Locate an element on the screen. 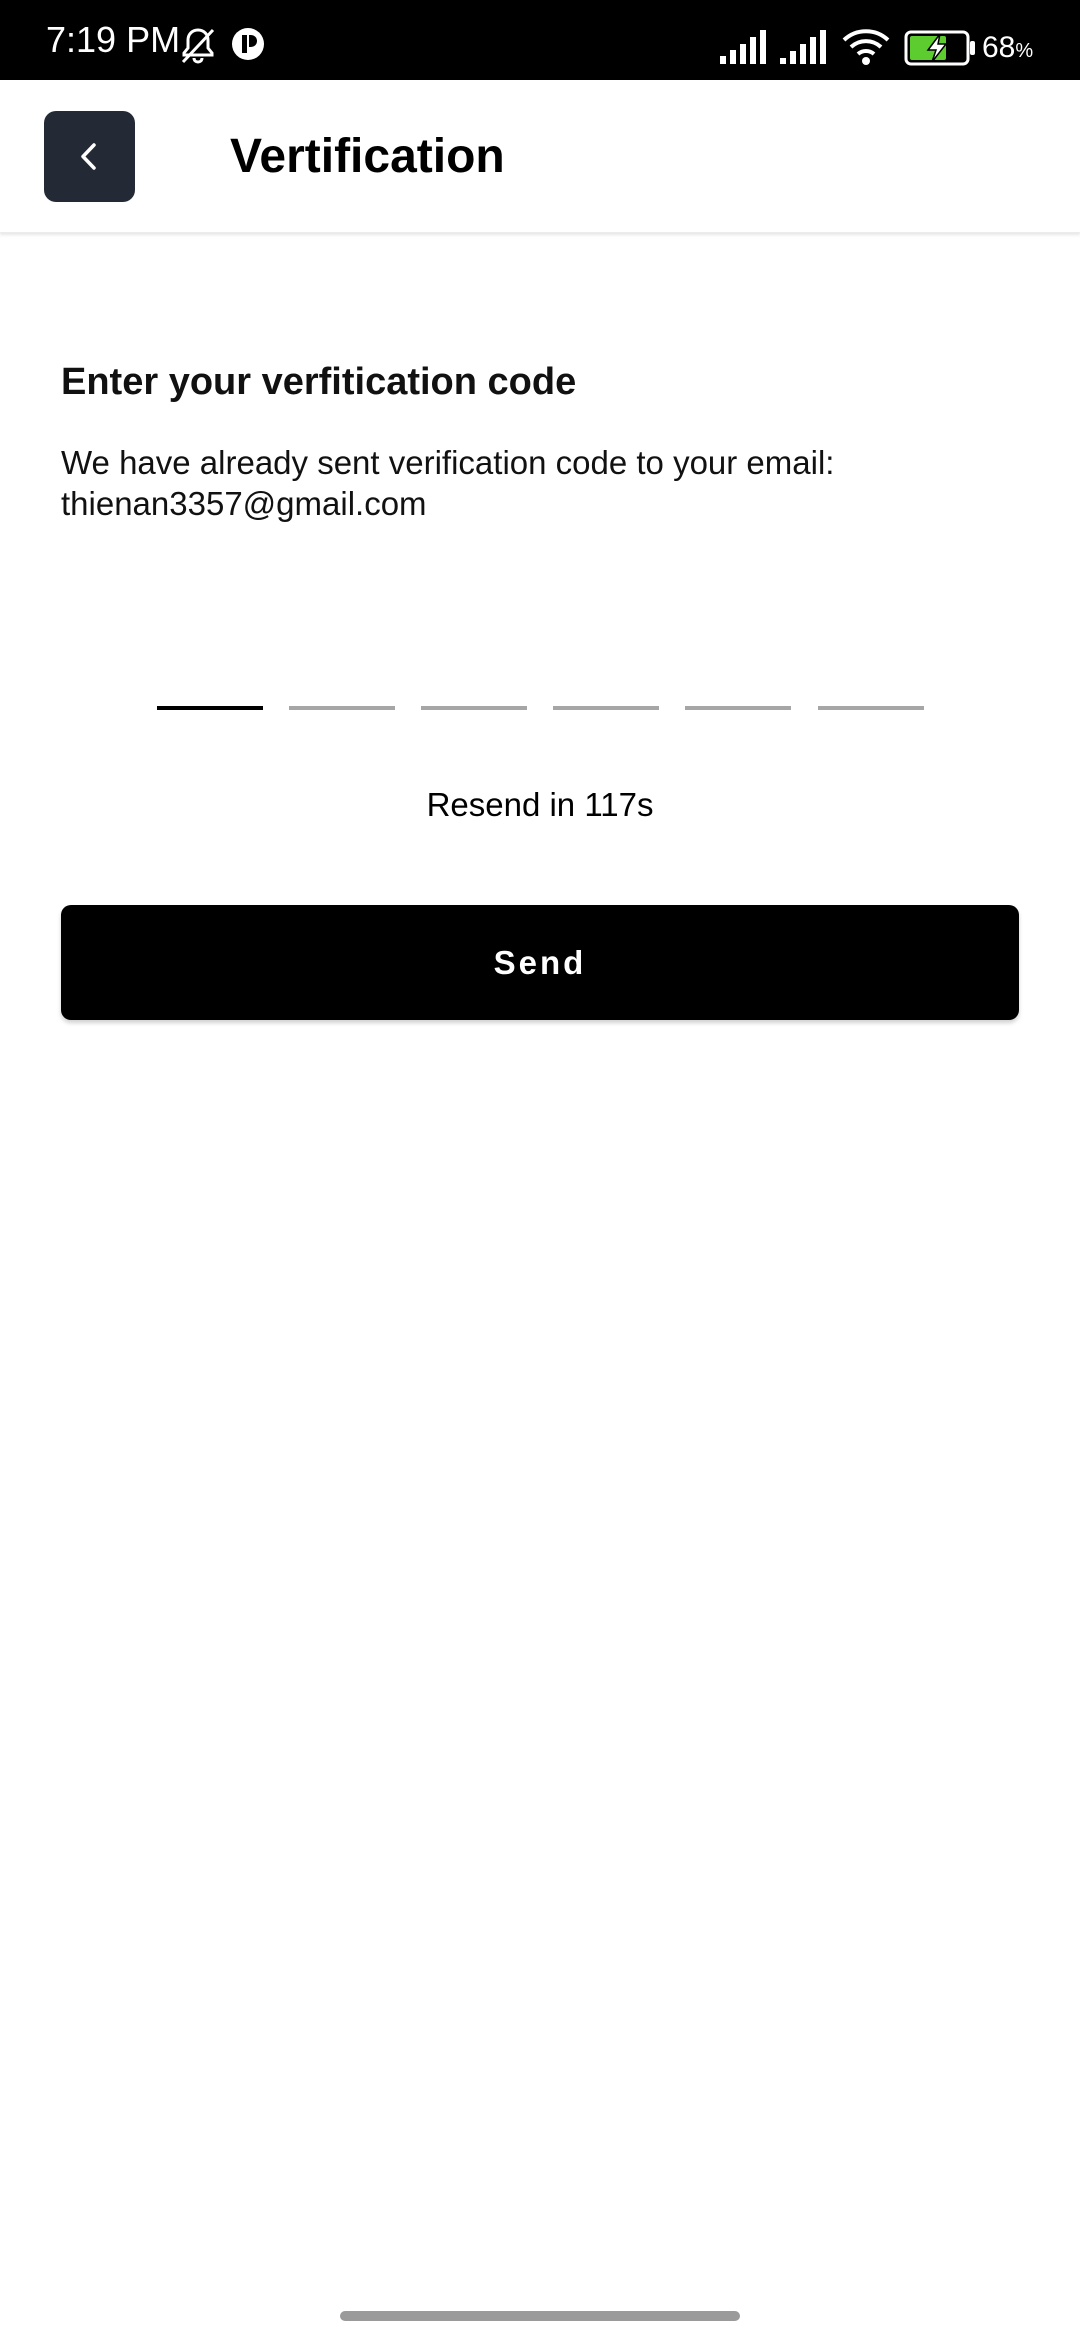  email-text: thienan3357@gmail.com is located at coordinates (244, 503).